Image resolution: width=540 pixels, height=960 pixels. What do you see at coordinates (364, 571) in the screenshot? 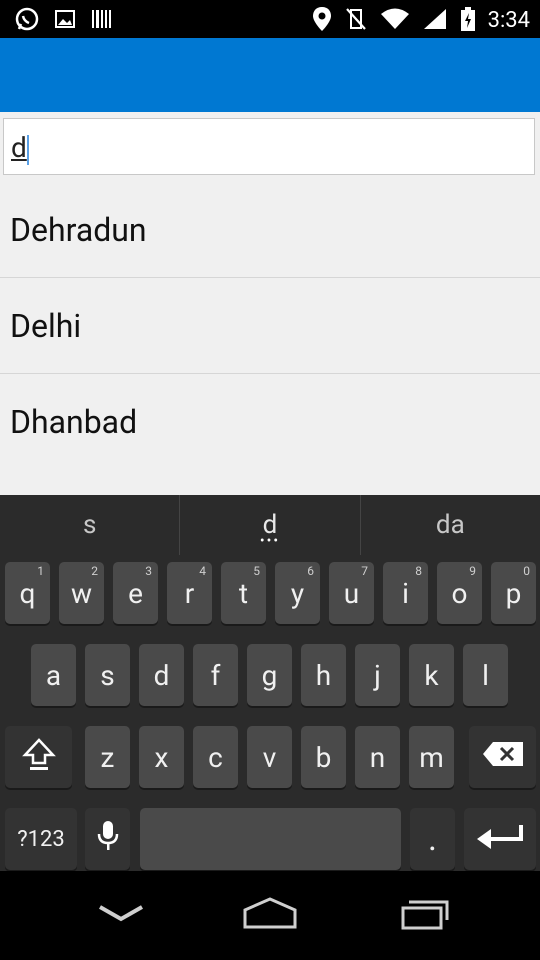
I see `key-u-hint: 7` at bounding box center [364, 571].